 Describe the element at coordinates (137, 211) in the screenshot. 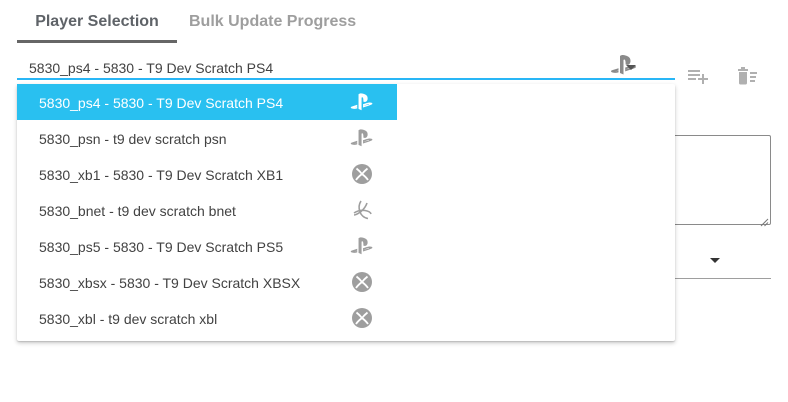

I see `option-label: 5830_bnet - t9 dev scratch bnet` at that location.